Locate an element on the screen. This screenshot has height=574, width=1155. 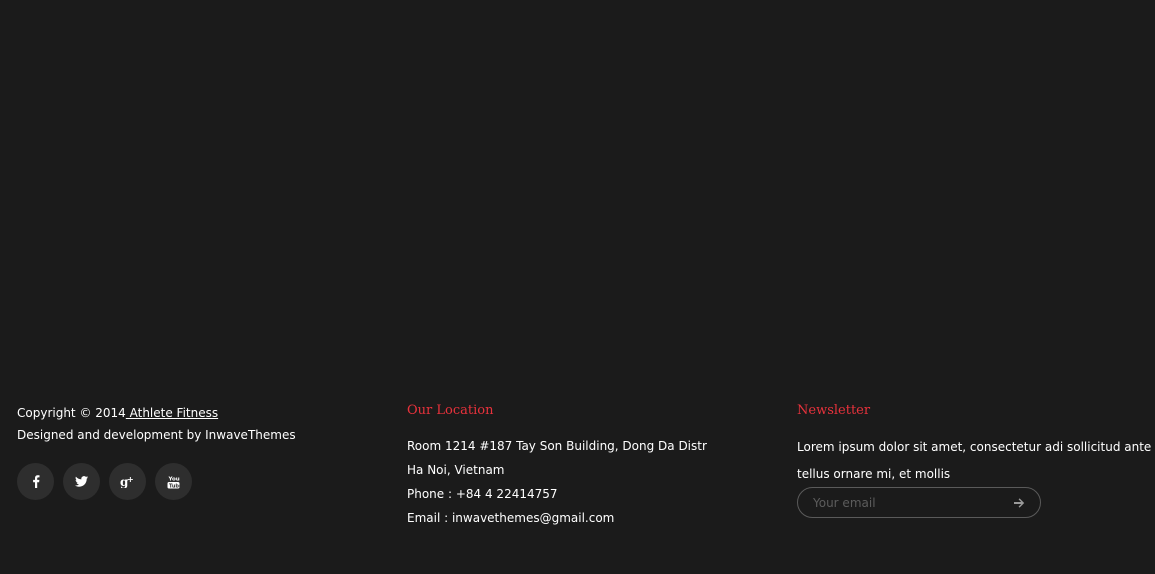
facebook-button is located at coordinates (35, 481).